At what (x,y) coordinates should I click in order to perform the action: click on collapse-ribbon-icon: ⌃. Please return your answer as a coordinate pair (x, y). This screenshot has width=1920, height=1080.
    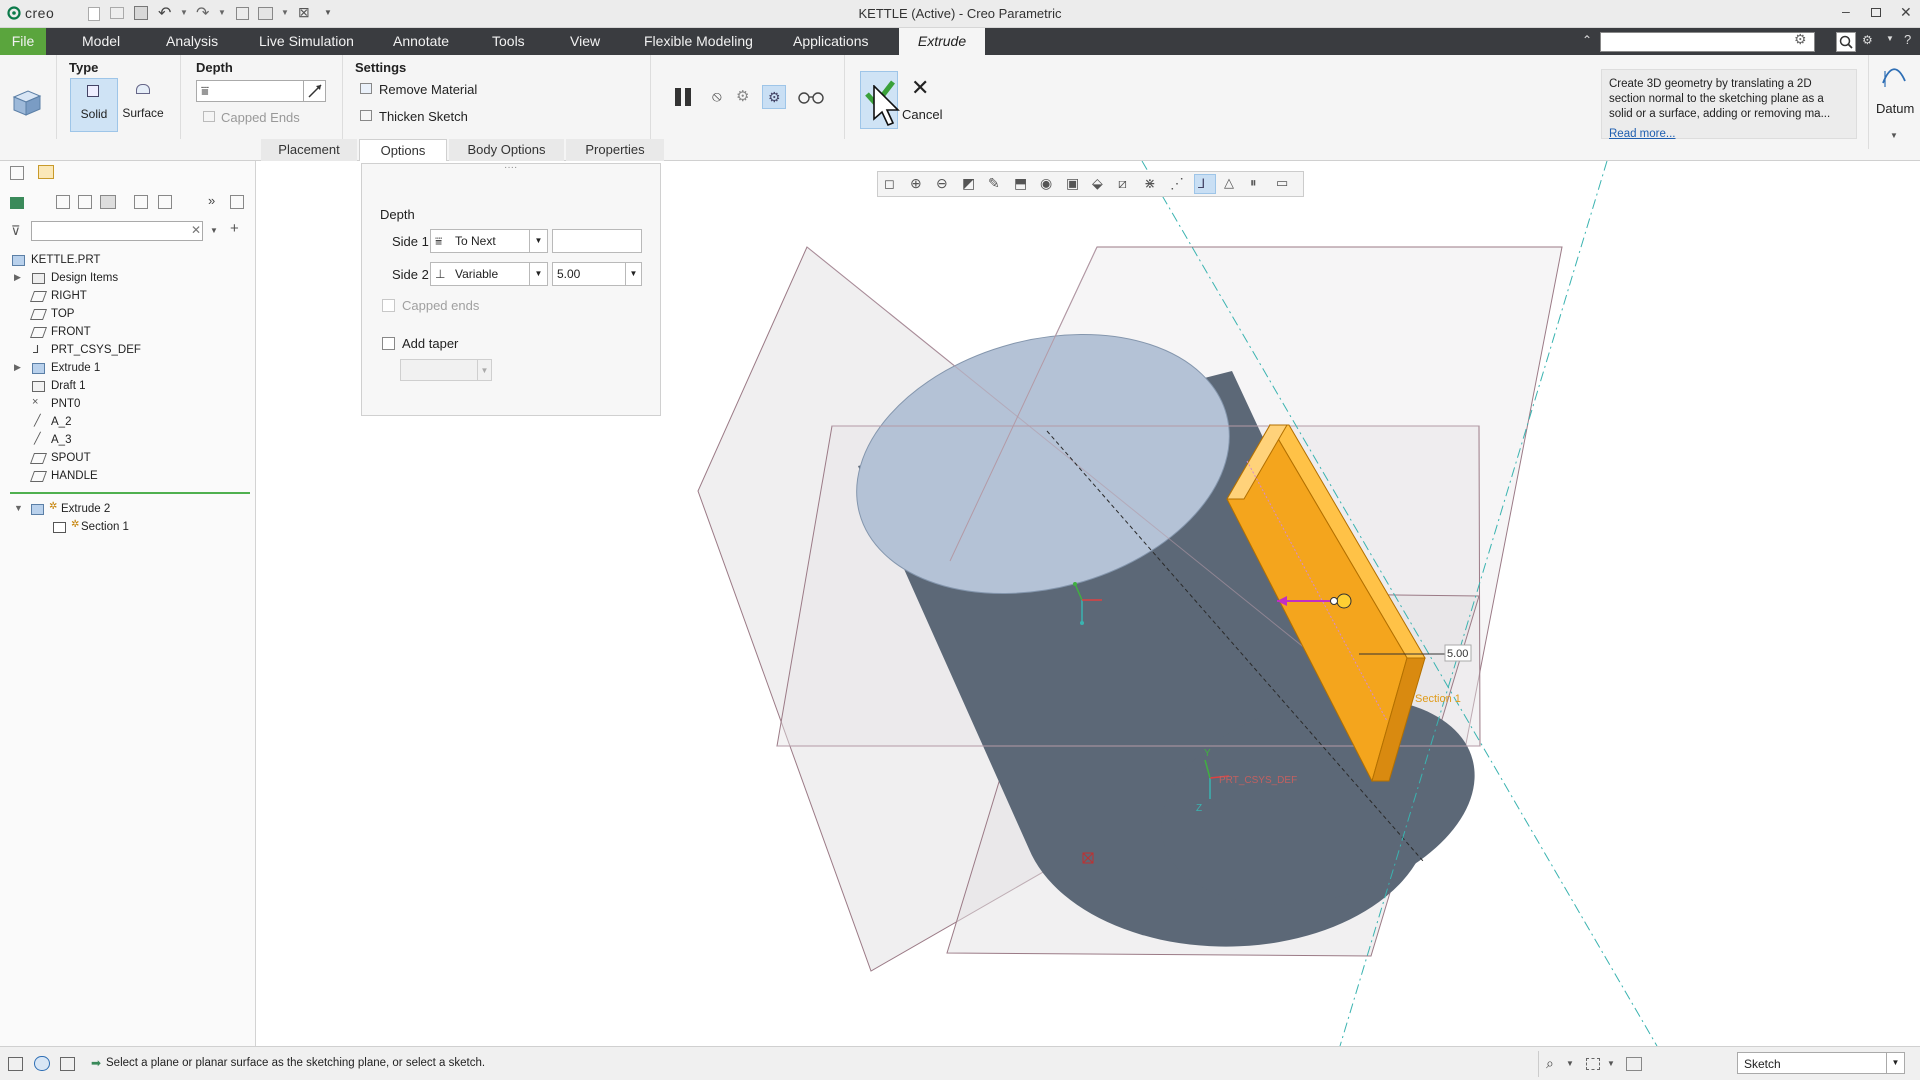
    Looking at the image, I should click on (1587, 40).